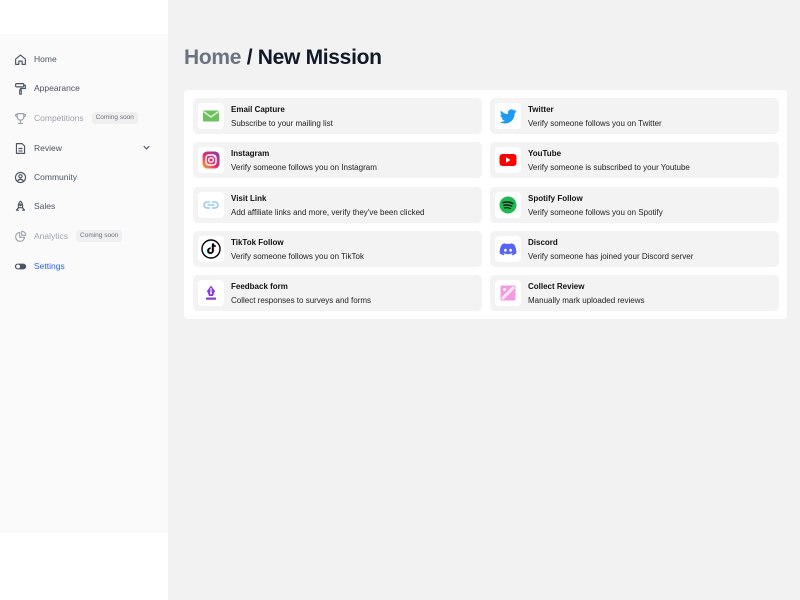  What do you see at coordinates (545, 153) in the screenshot?
I see `card-title: YouTube` at bounding box center [545, 153].